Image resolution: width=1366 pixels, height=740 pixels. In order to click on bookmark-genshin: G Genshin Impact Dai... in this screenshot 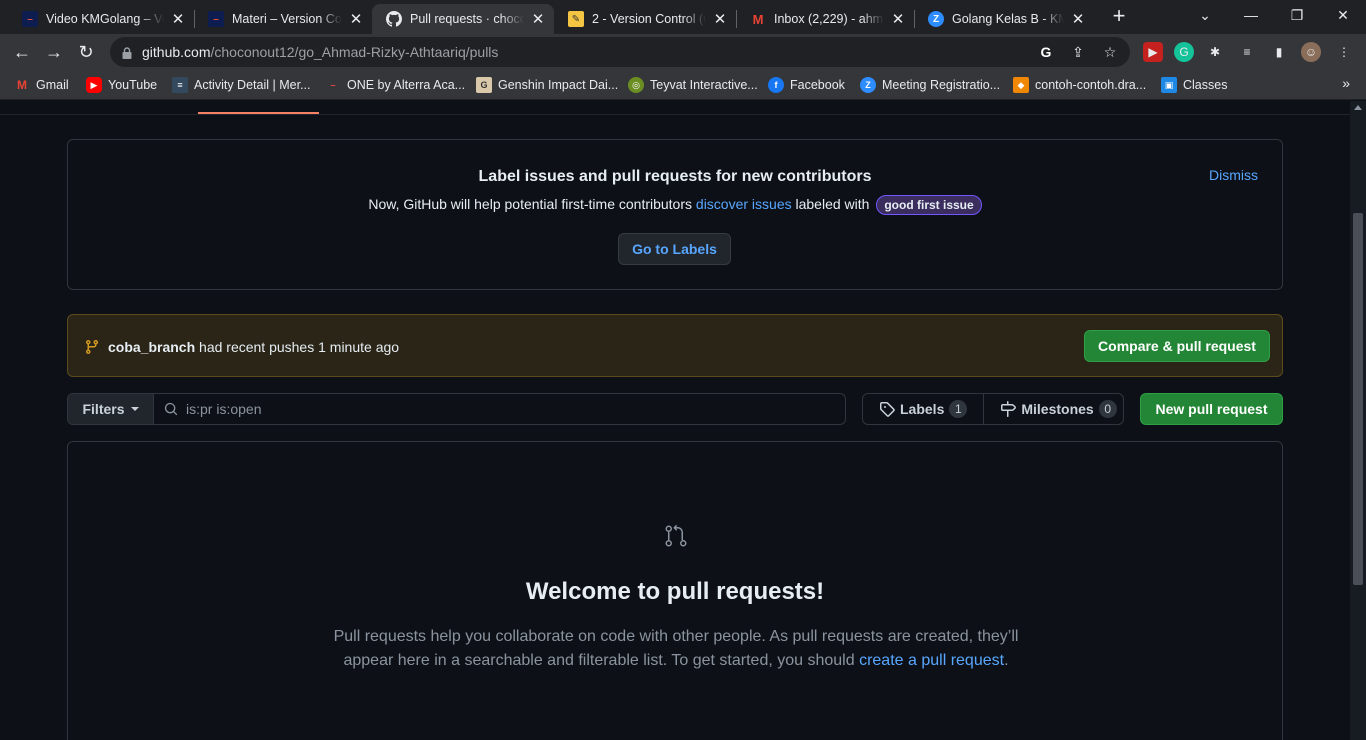, I will do `click(547, 85)`.